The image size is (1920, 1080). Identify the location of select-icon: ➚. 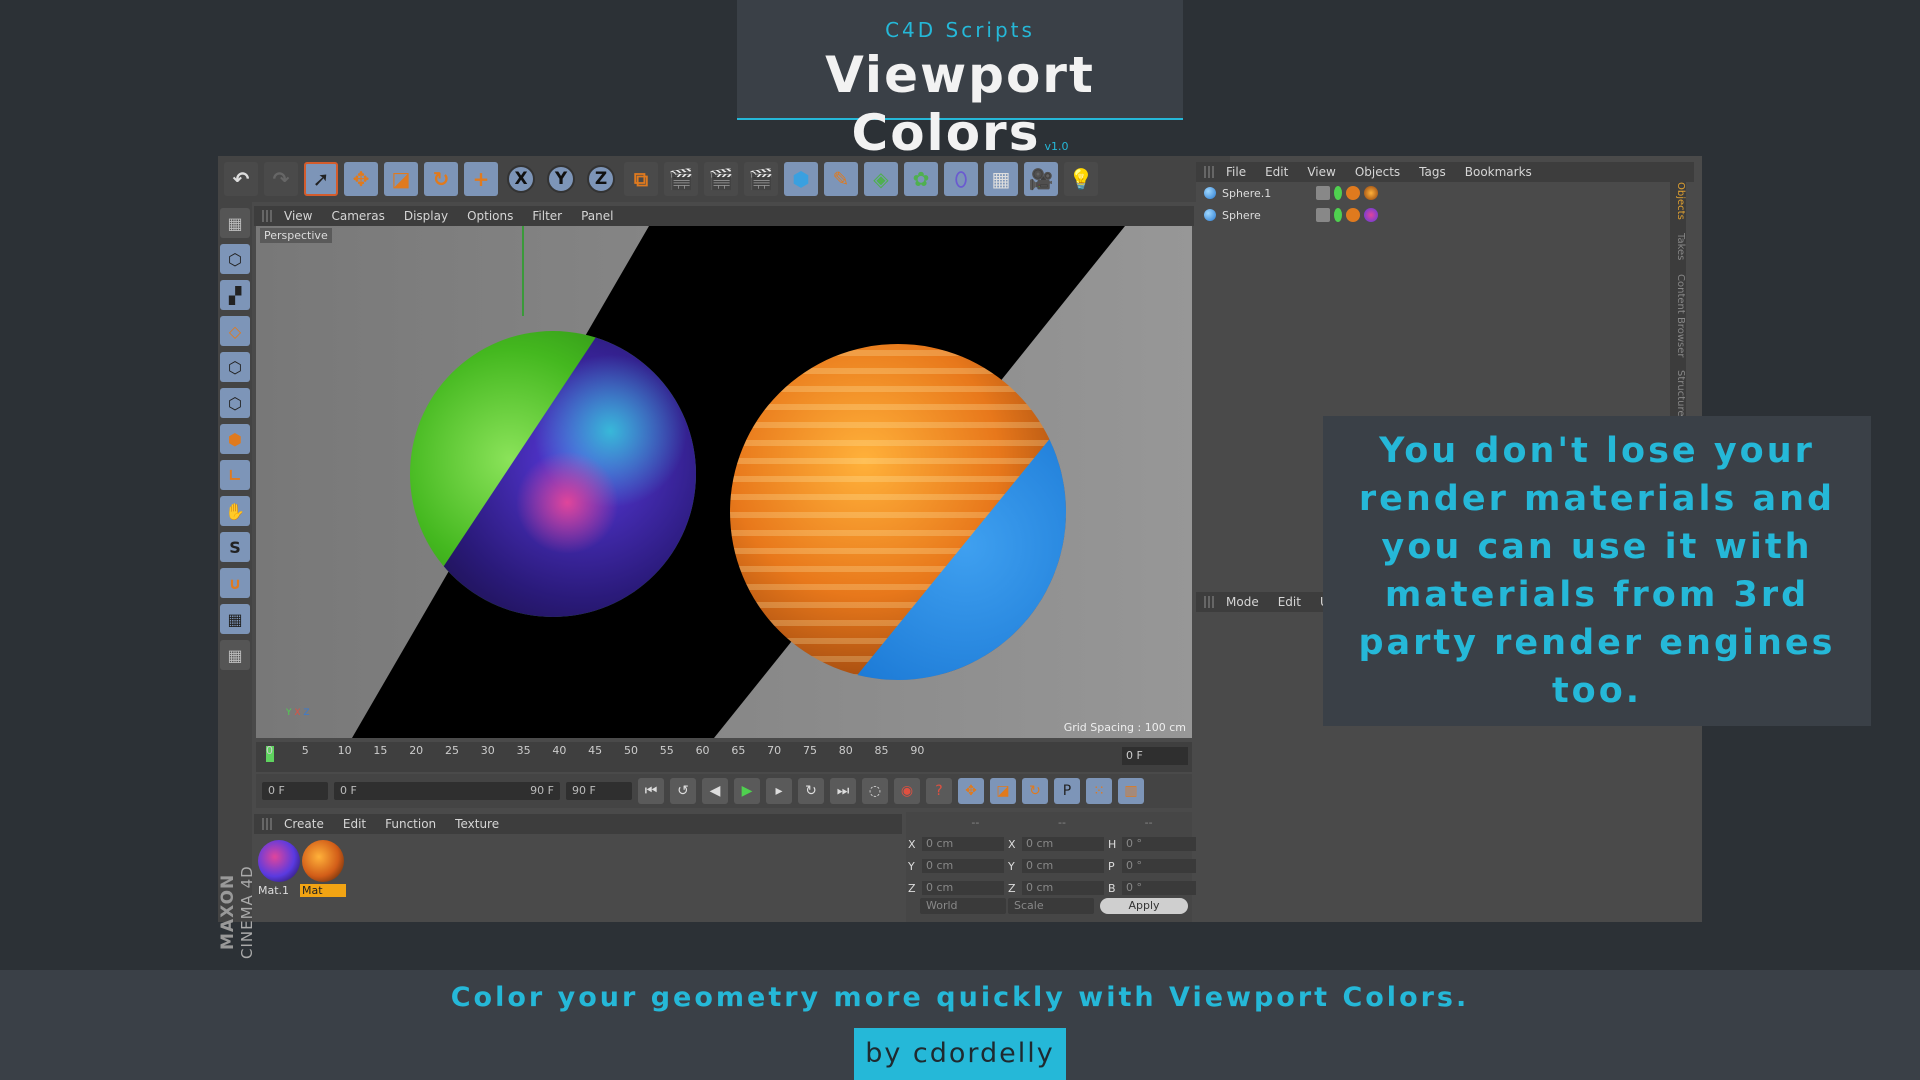
(321, 179).